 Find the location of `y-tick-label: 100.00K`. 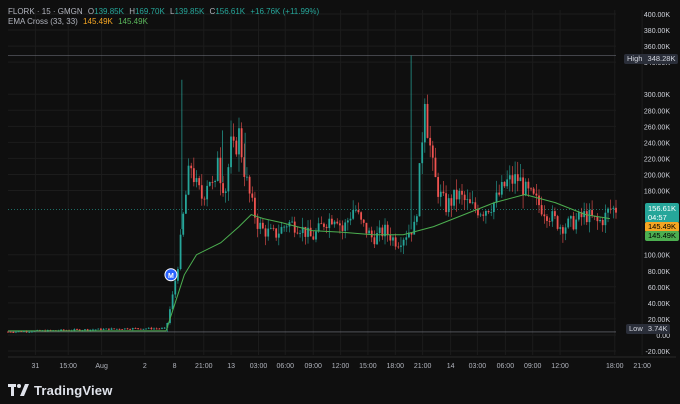

y-tick-label: 100.00K is located at coordinates (657, 256).